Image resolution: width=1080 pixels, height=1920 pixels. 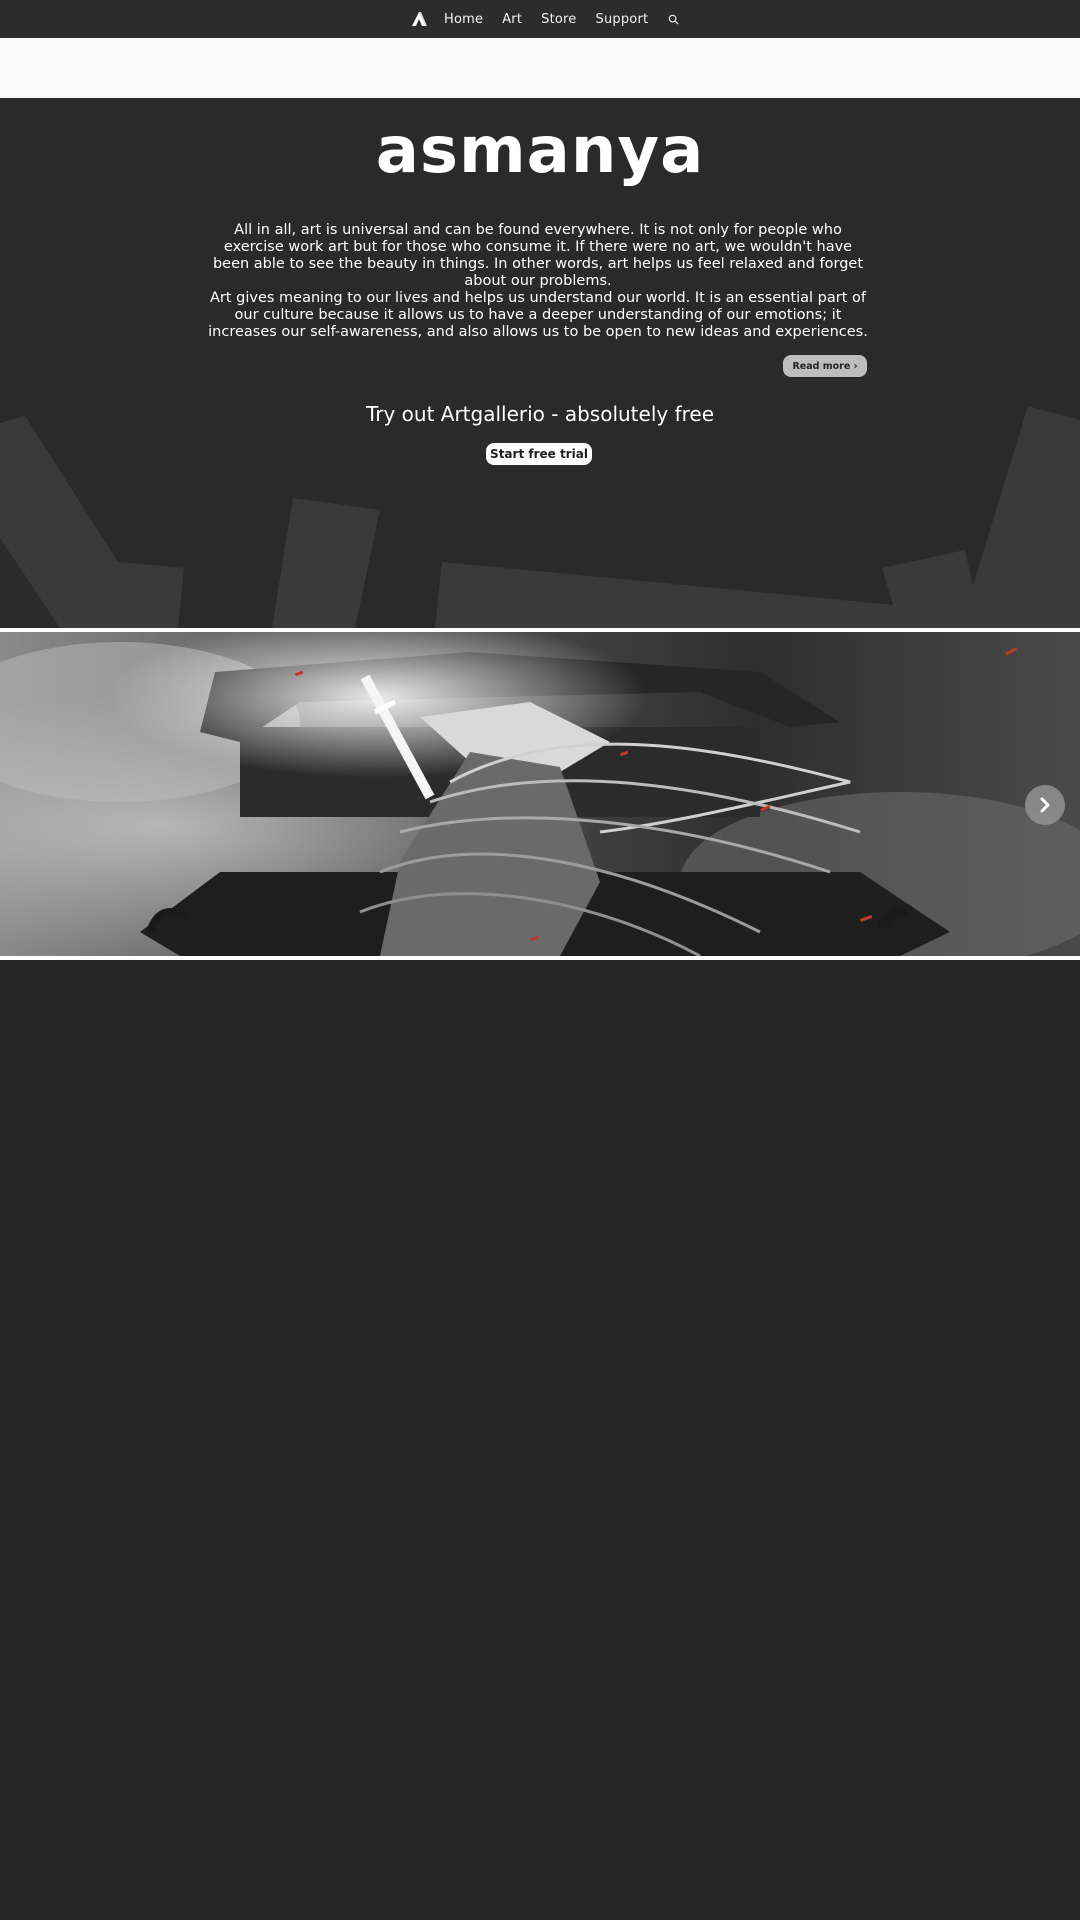 I want to click on free-trial-heading: Try out Artgallerio - absolutely free, so click(x=540, y=414).